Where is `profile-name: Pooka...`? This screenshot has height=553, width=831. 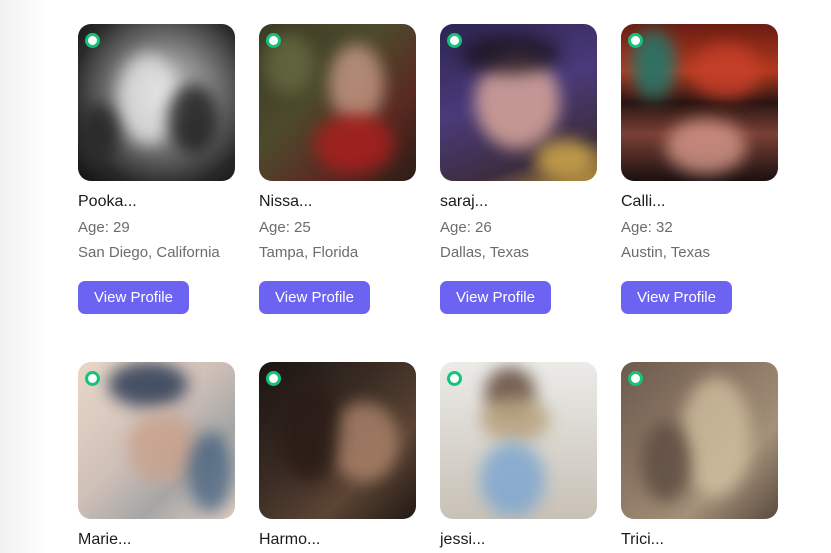 profile-name: Pooka... is located at coordinates (107, 202).